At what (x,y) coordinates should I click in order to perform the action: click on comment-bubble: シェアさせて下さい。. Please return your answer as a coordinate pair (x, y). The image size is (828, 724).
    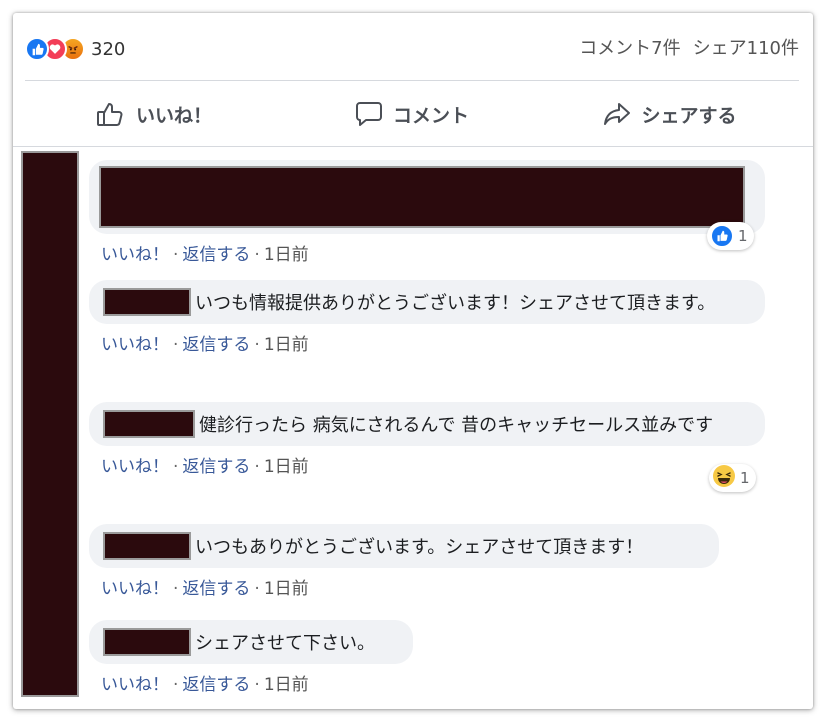
    Looking at the image, I should click on (251, 642).